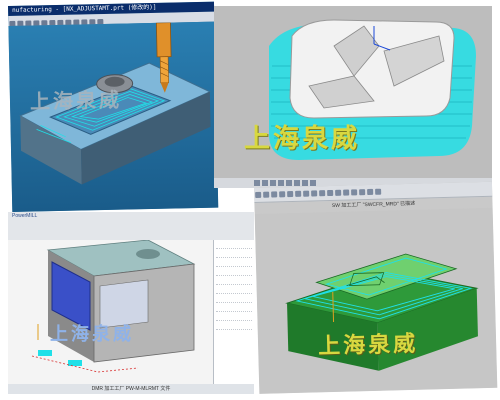 This screenshot has height=400, width=500. What do you see at coordinates (111, 312) in the screenshot?
I see `housing-model` at bounding box center [111, 312].